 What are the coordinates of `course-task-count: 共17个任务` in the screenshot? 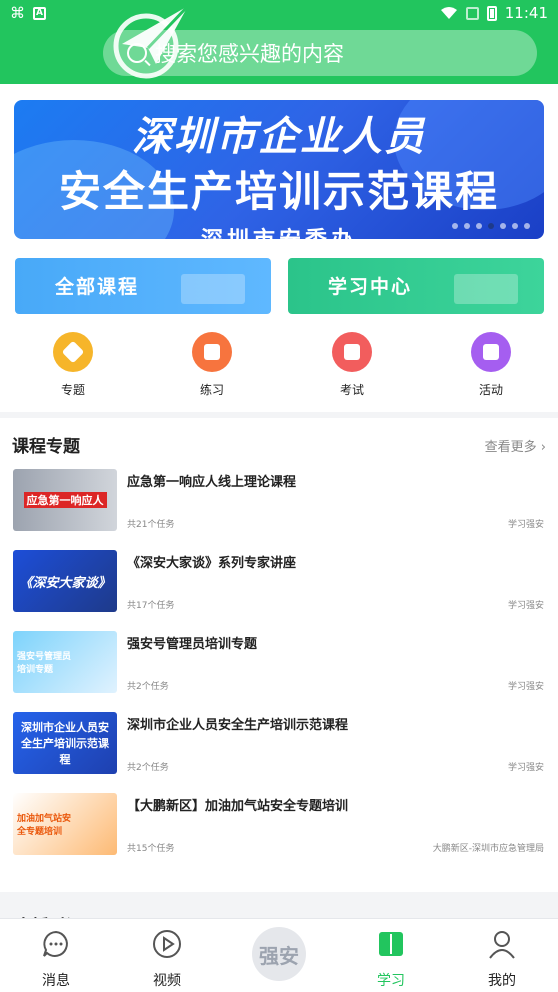 It's located at (151, 606).